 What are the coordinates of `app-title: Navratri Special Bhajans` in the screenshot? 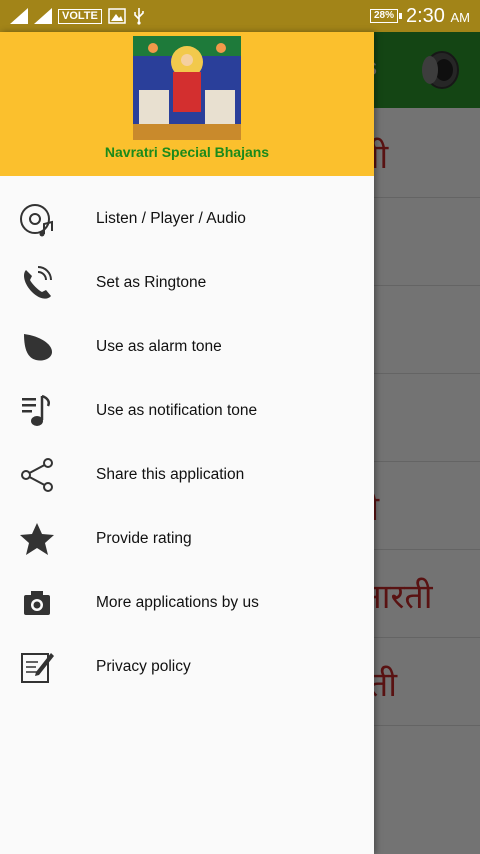 It's located at (187, 152).